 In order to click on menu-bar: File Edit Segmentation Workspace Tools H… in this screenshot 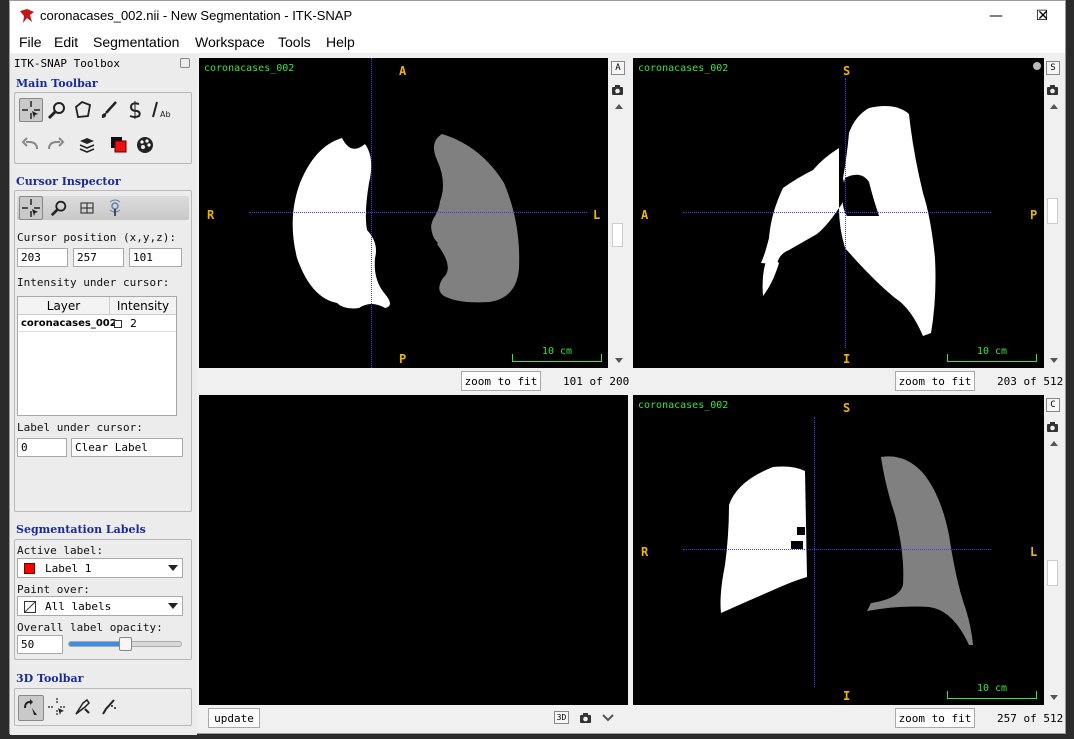, I will do `click(537, 42)`.